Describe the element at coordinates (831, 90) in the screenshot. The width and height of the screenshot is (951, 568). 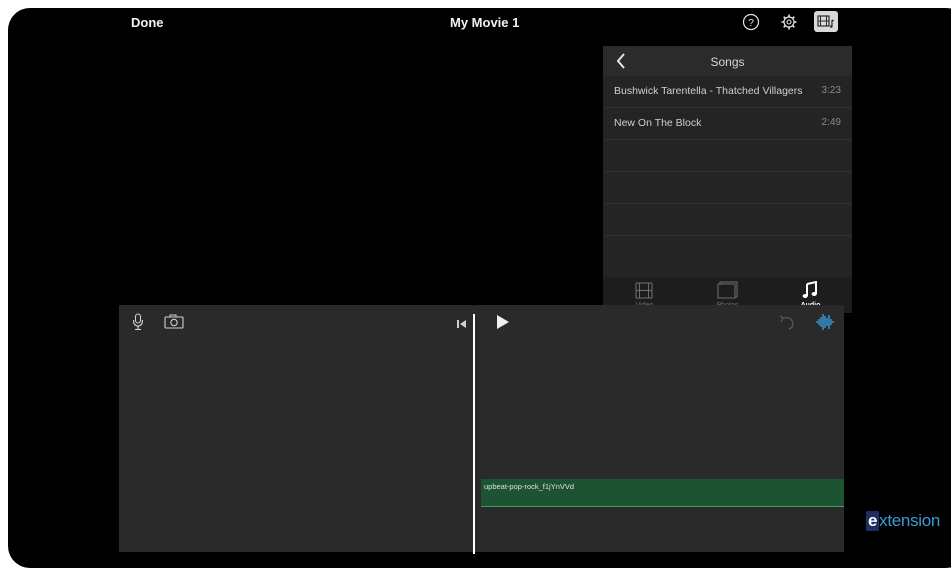
I see `song-duration: 3:23` at that location.